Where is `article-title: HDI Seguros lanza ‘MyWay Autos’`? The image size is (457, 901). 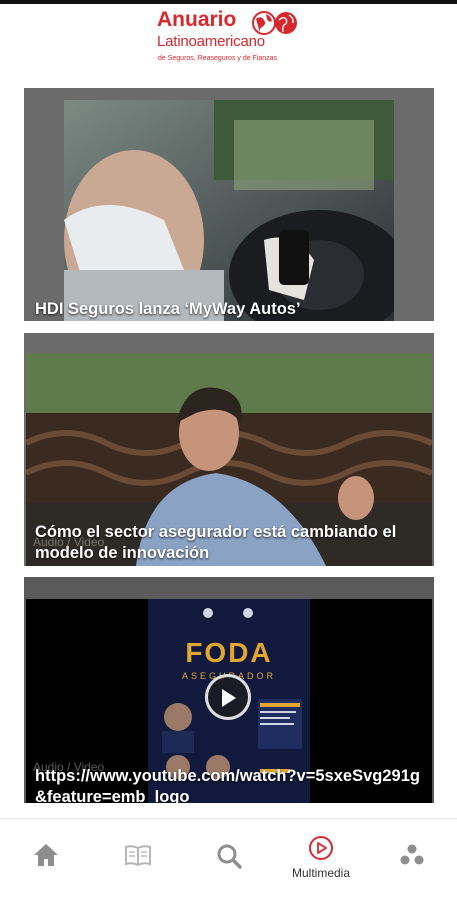 article-title: HDI Seguros lanza ‘MyWay Autos’ is located at coordinates (168, 309).